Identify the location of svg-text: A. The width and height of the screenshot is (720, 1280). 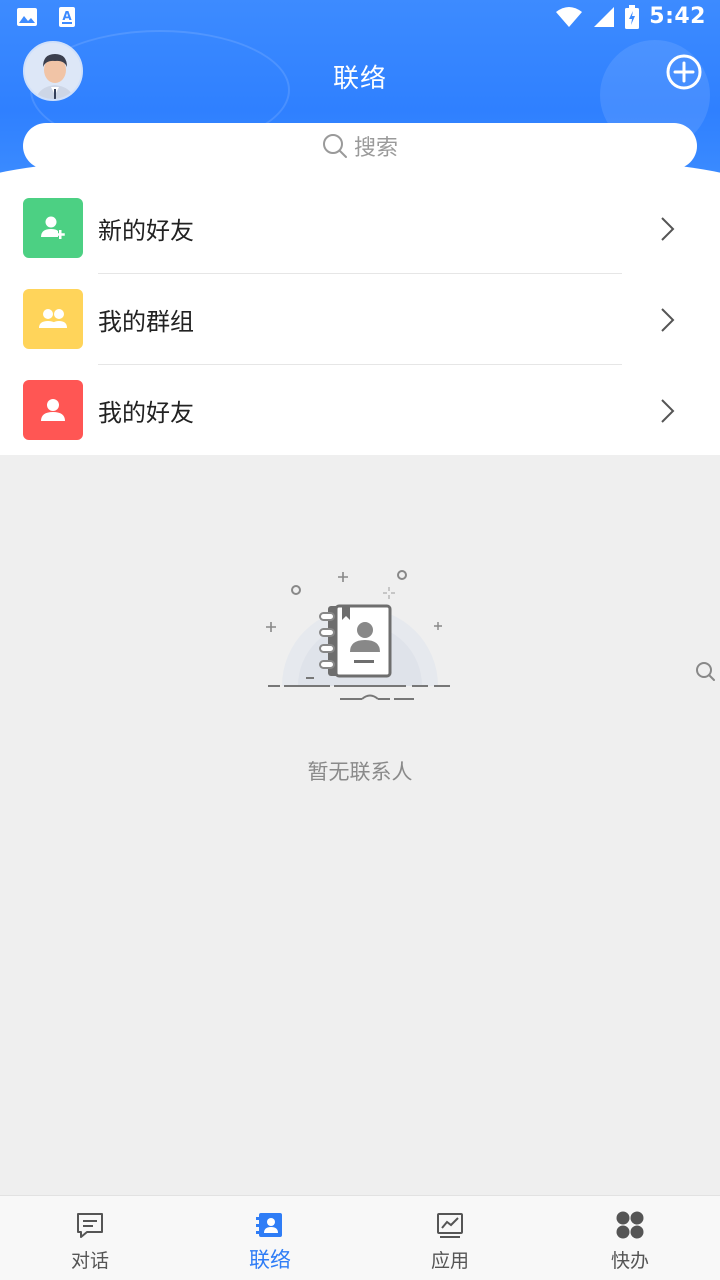
(67, 16).